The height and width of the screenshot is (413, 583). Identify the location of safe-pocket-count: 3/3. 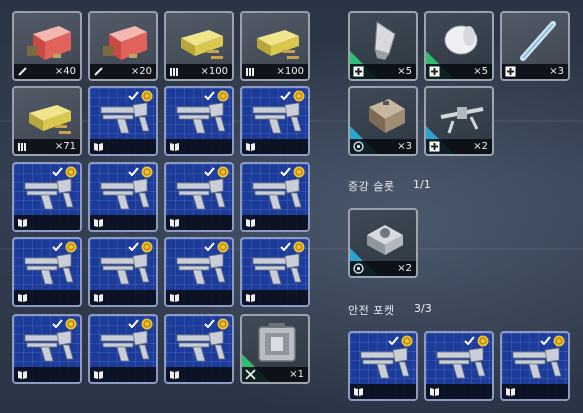
(423, 308).